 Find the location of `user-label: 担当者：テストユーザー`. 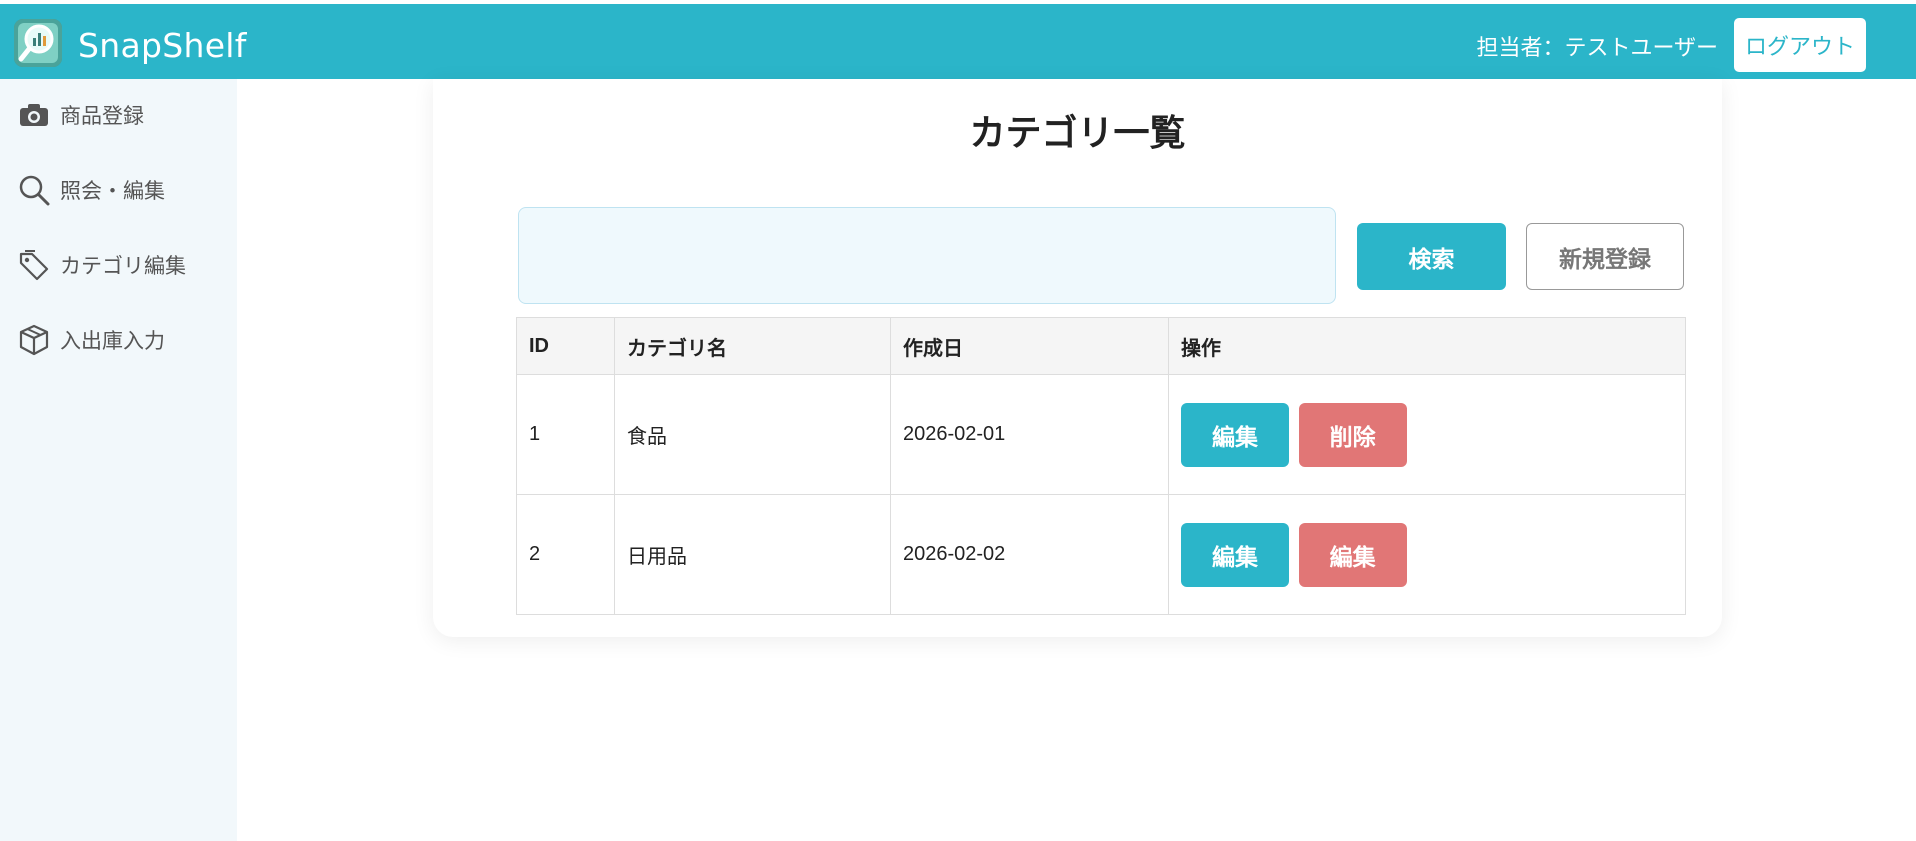

user-label: 担当者：テストユーザー is located at coordinates (1597, 48).